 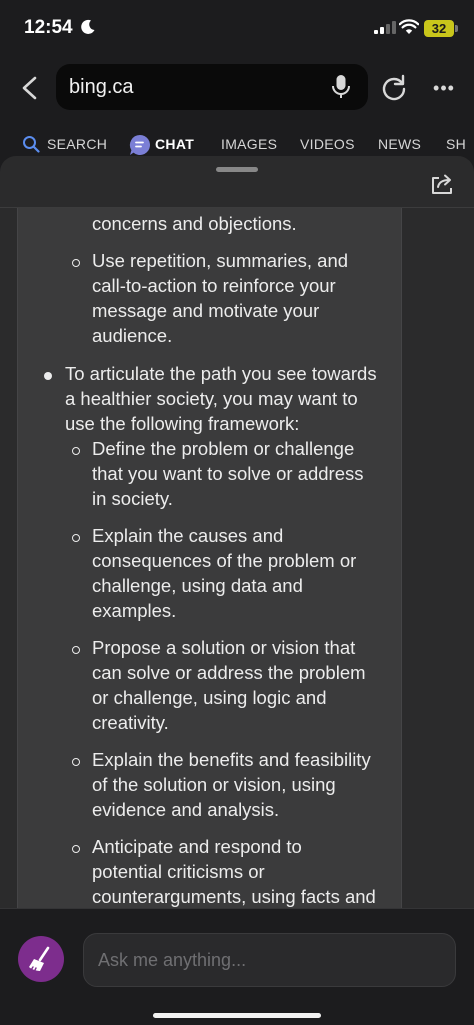 What do you see at coordinates (220, 260) in the screenshot?
I see `response-line: Use repetition, summaries, and` at bounding box center [220, 260].